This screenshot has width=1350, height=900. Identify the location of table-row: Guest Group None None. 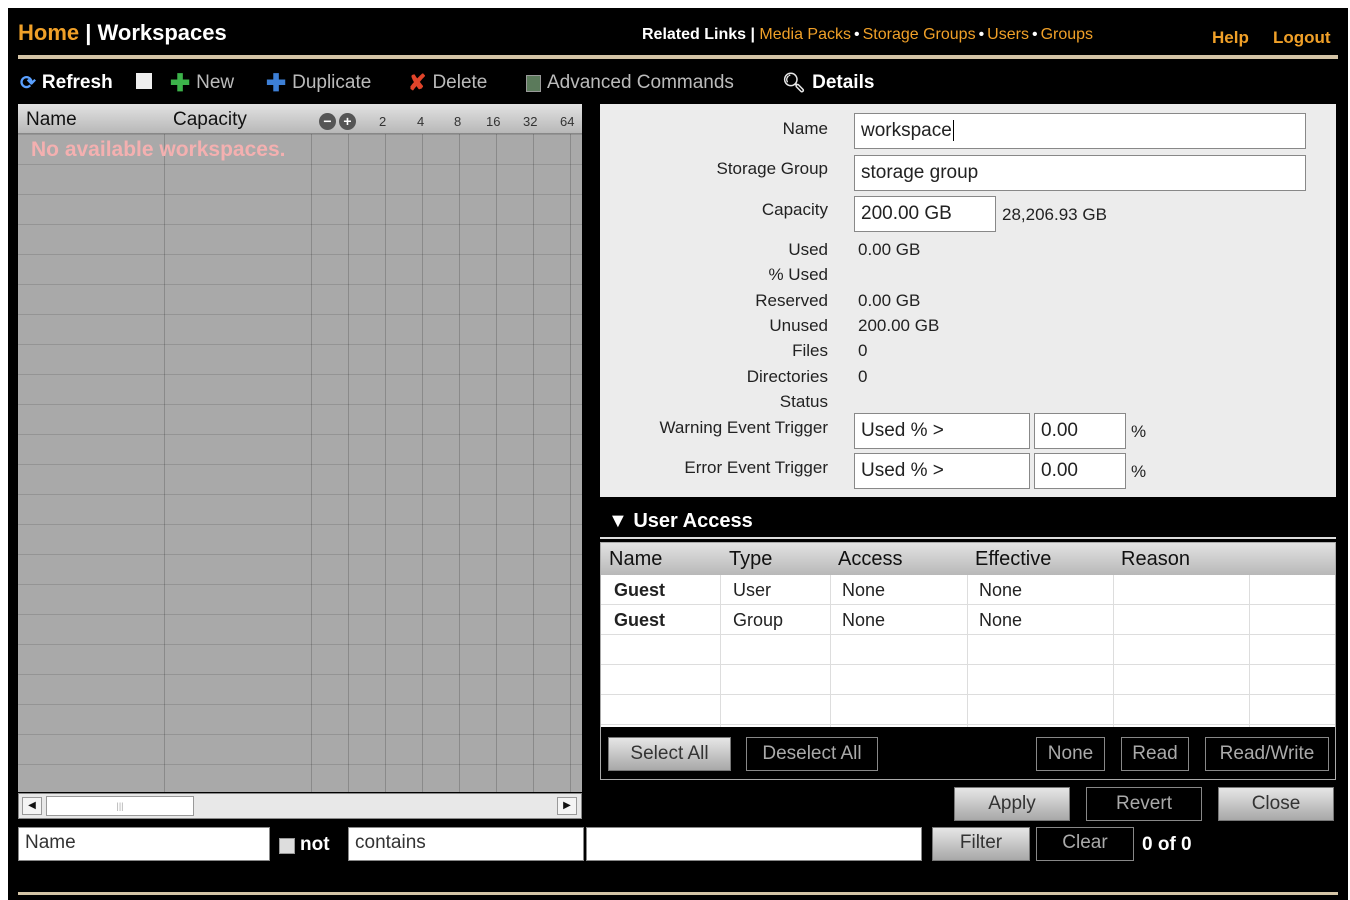
(968, 620).